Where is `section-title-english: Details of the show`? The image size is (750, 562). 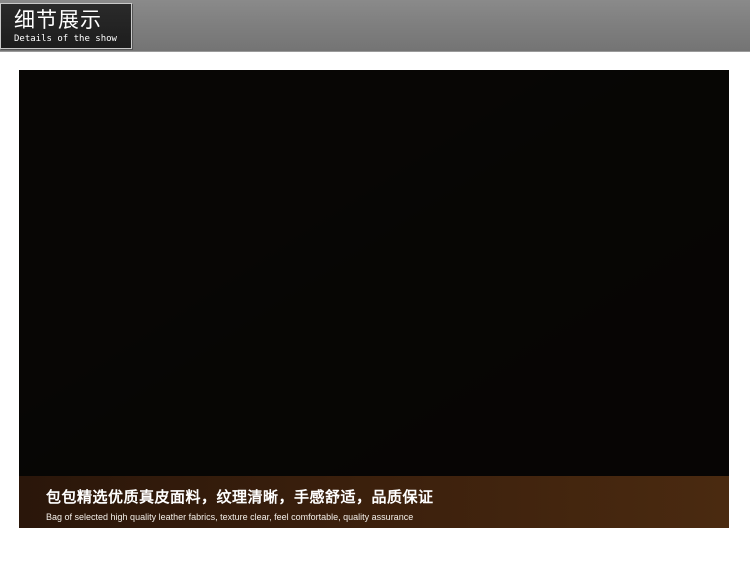 section-title-english: Details of the show is located at coordinates (65, 39).